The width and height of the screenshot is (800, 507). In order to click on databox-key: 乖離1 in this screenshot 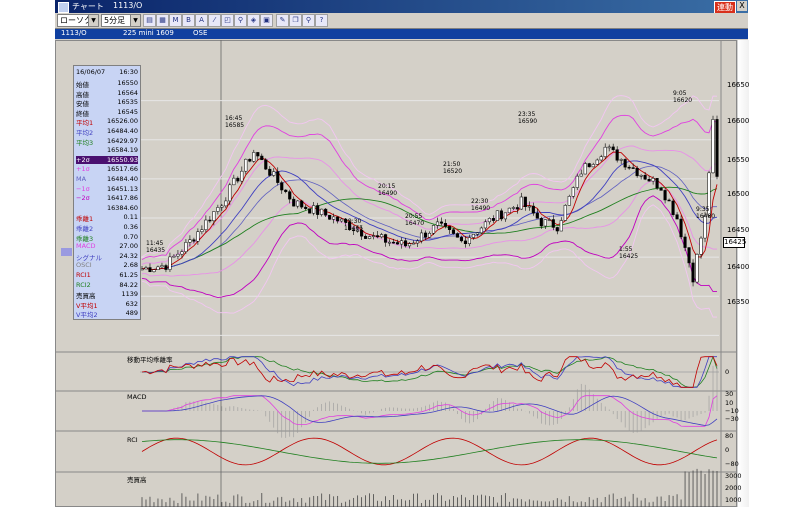, I will do `click(85, 219)`.